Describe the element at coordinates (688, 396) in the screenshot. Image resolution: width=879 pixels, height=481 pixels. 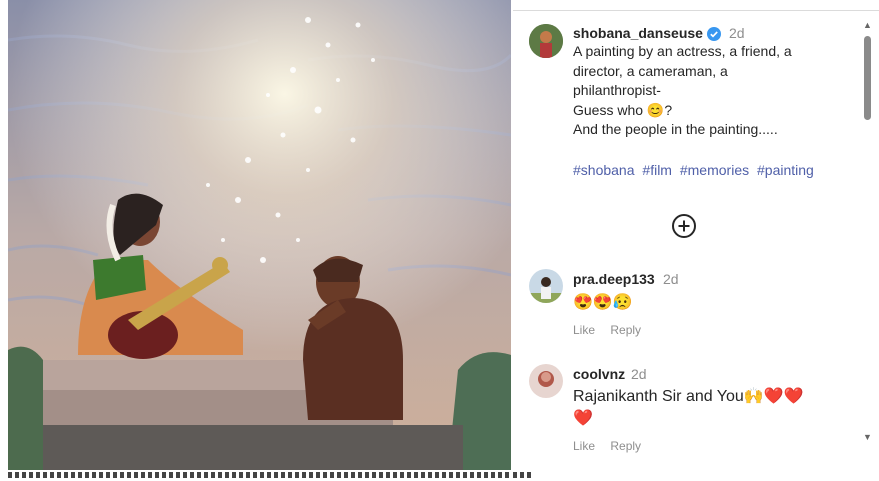
I see `comment-text: Rajanikanth Sir and You🙌❤️❤️` at that location.